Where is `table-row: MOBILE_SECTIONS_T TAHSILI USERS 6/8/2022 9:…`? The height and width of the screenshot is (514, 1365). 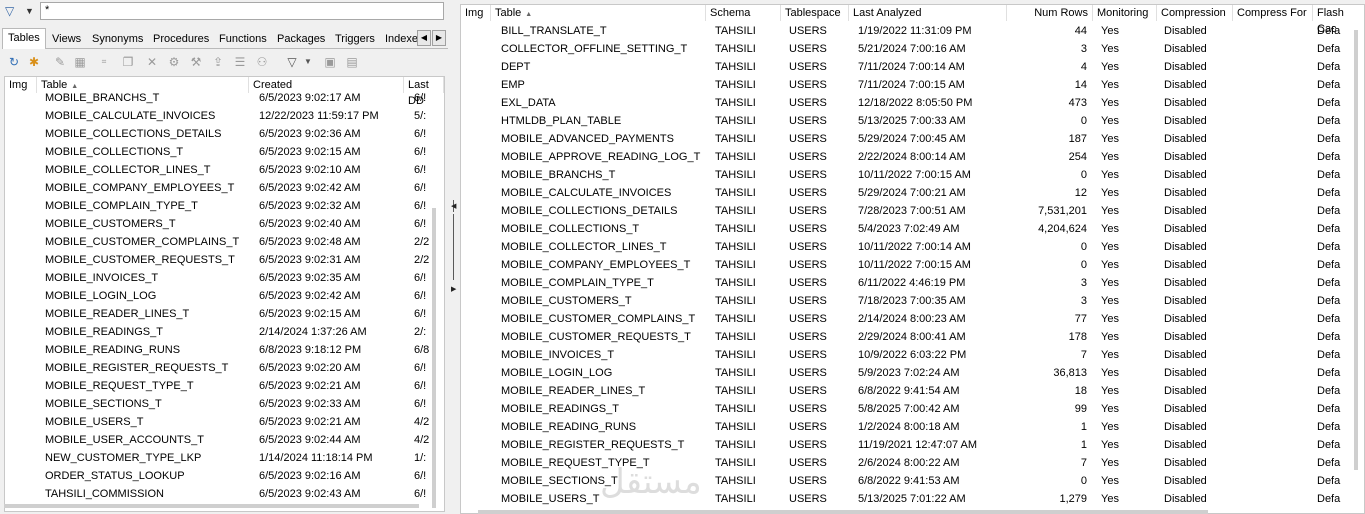 table-row: MOBILE_SECTIONS_T TAHSILI USERS 6/8/2022 9:… is located at coordinates (906, 481).